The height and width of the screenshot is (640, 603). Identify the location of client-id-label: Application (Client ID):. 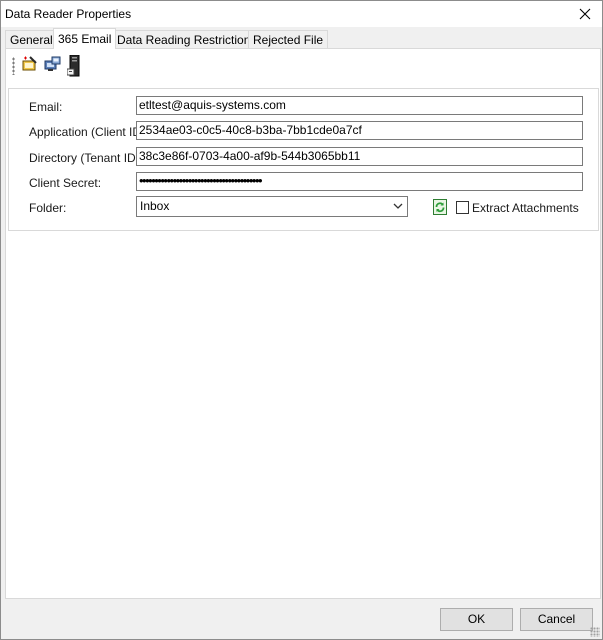
(89, 132).